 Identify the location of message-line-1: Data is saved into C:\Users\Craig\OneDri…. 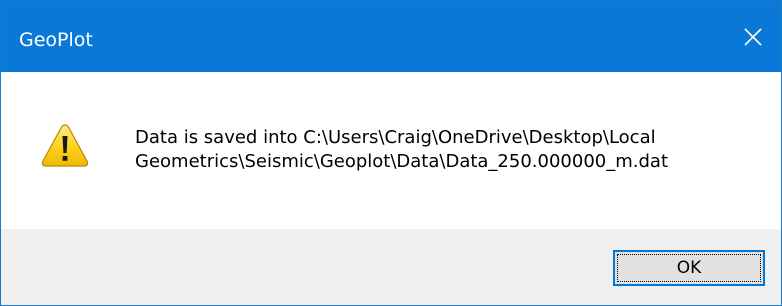
(395, 137).